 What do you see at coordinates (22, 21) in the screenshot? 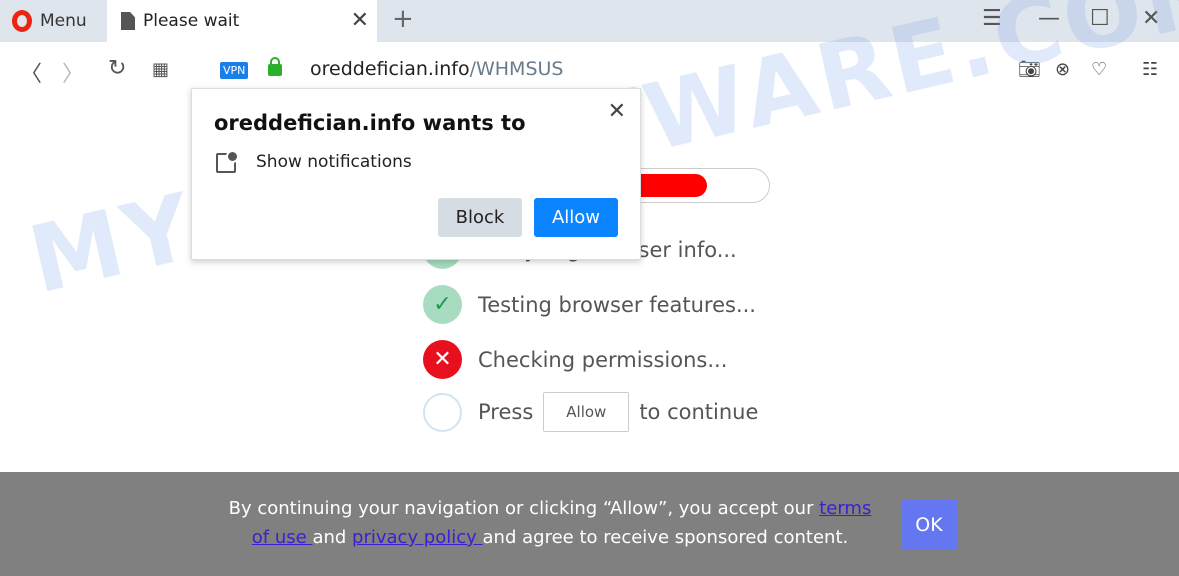
I see `opera-logo-icon` at bounding box center [22, 21].